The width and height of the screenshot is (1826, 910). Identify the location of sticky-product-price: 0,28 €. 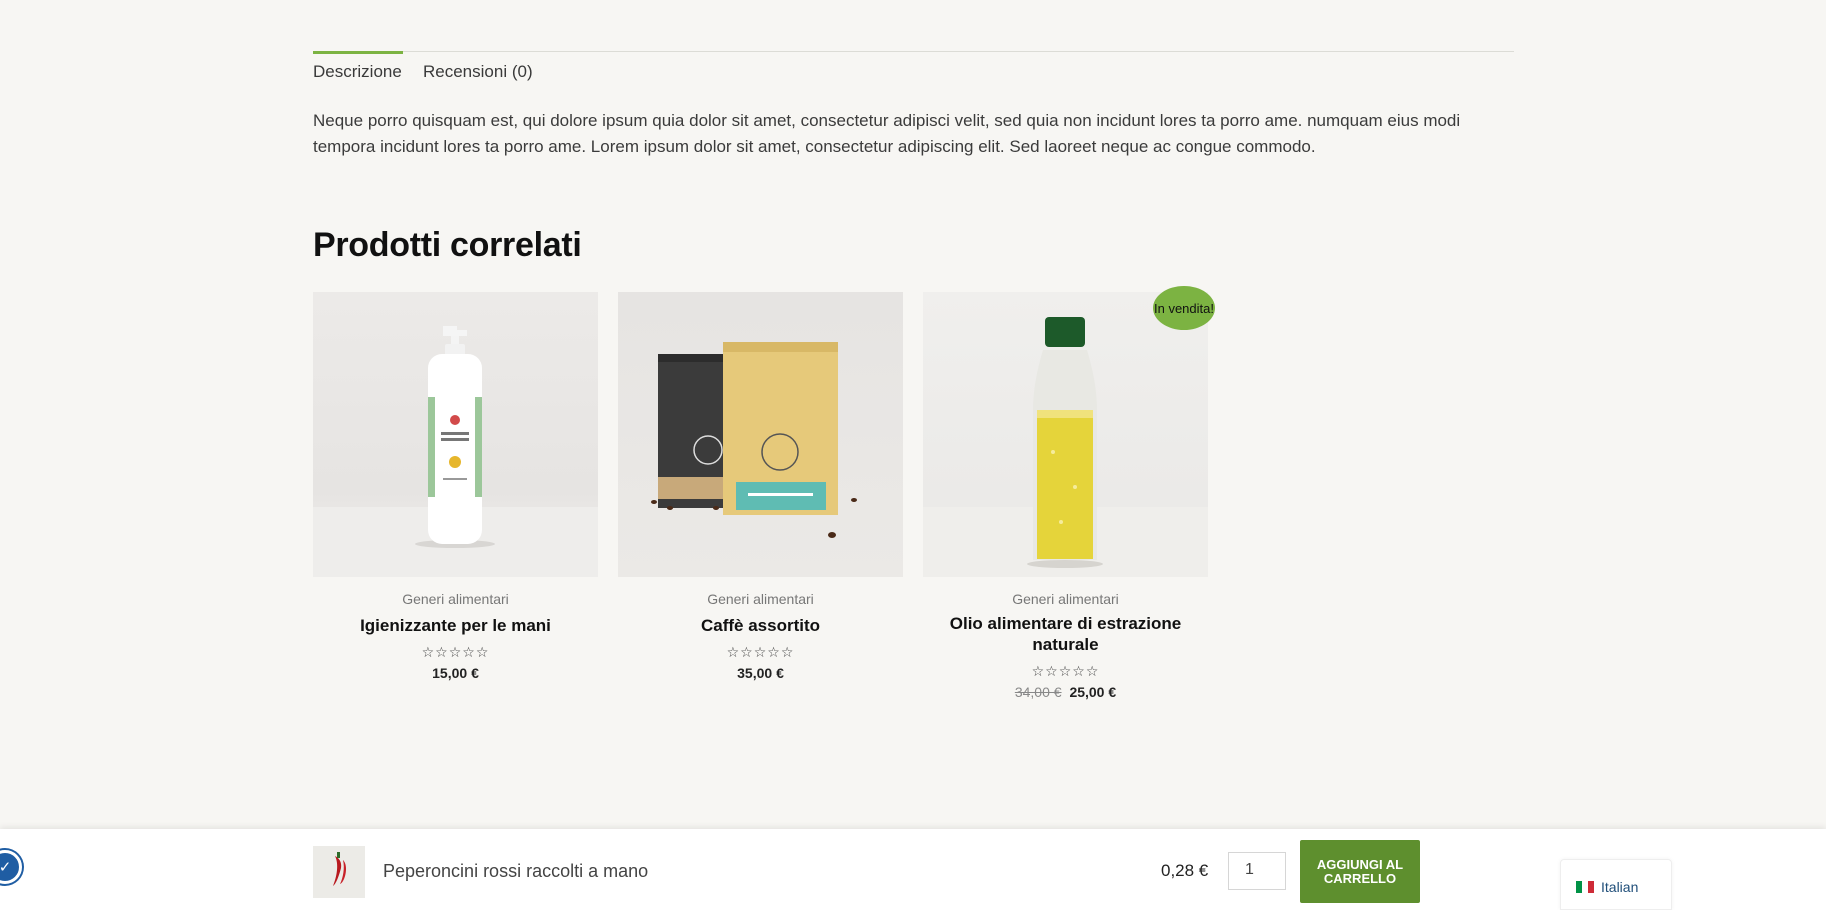
(1185, 870).